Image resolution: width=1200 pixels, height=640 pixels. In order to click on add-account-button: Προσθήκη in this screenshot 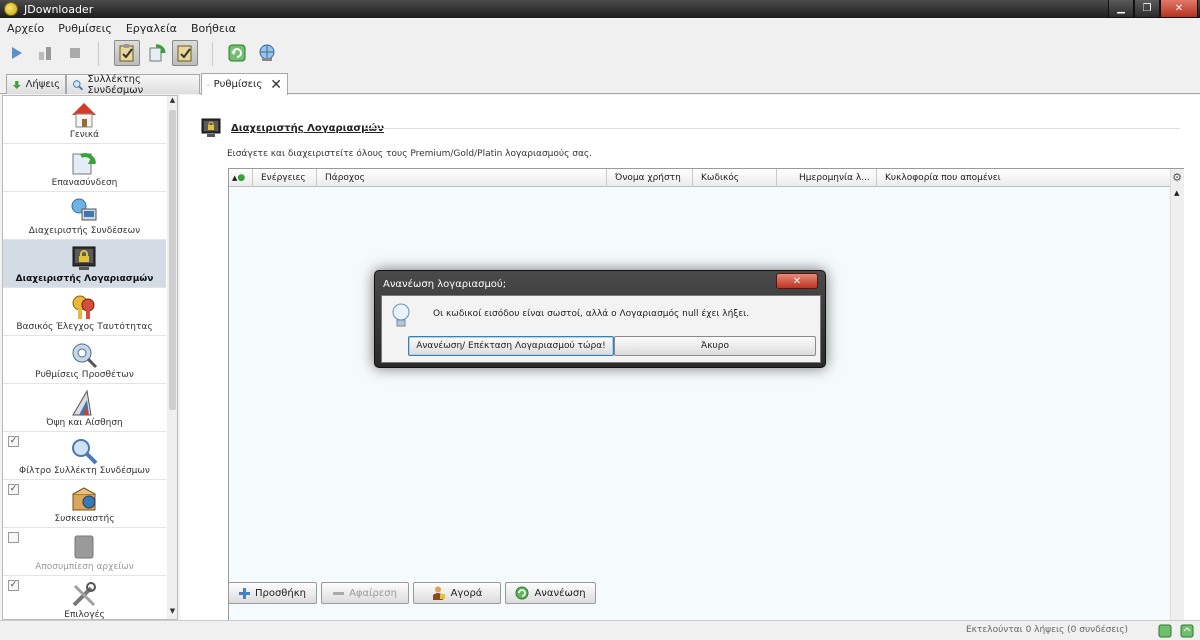, I will do `click(272, 593)`.